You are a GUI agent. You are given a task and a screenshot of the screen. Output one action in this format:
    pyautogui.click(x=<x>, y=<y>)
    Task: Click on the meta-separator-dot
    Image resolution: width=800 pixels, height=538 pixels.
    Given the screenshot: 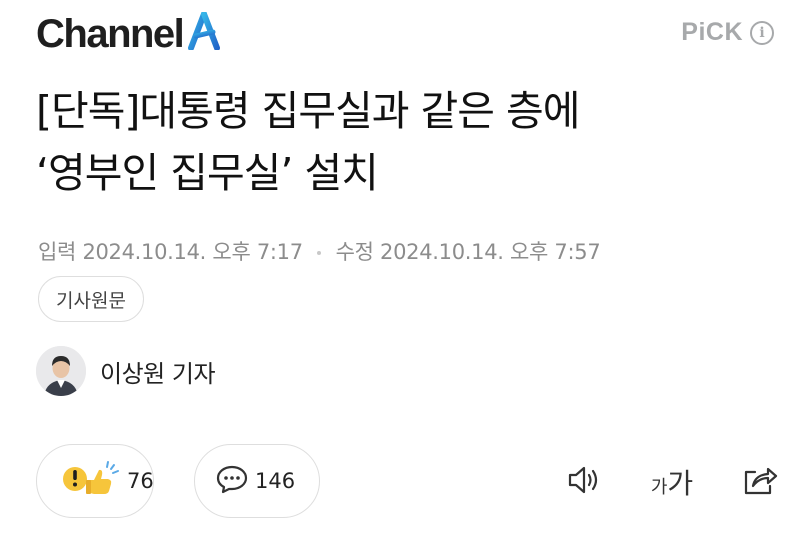 What is the action you would take?
    pyautogui.click(x=319, y=253)
    